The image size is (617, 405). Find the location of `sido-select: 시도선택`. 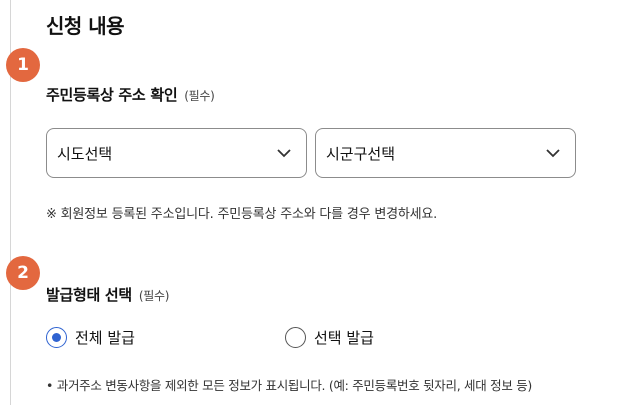

sido-select: 시도선택 is located at coordinates (176, 153).